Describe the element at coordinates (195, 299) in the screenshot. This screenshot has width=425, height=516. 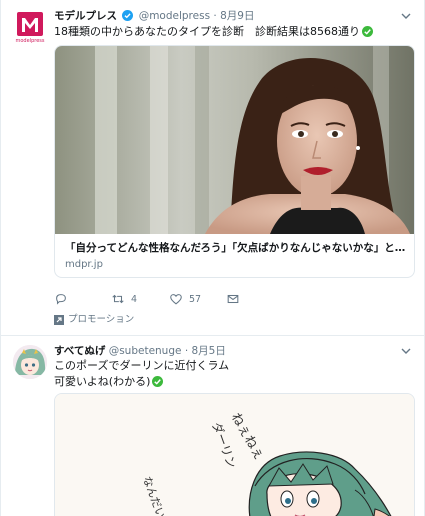
I see `like-count: 57` at that location.